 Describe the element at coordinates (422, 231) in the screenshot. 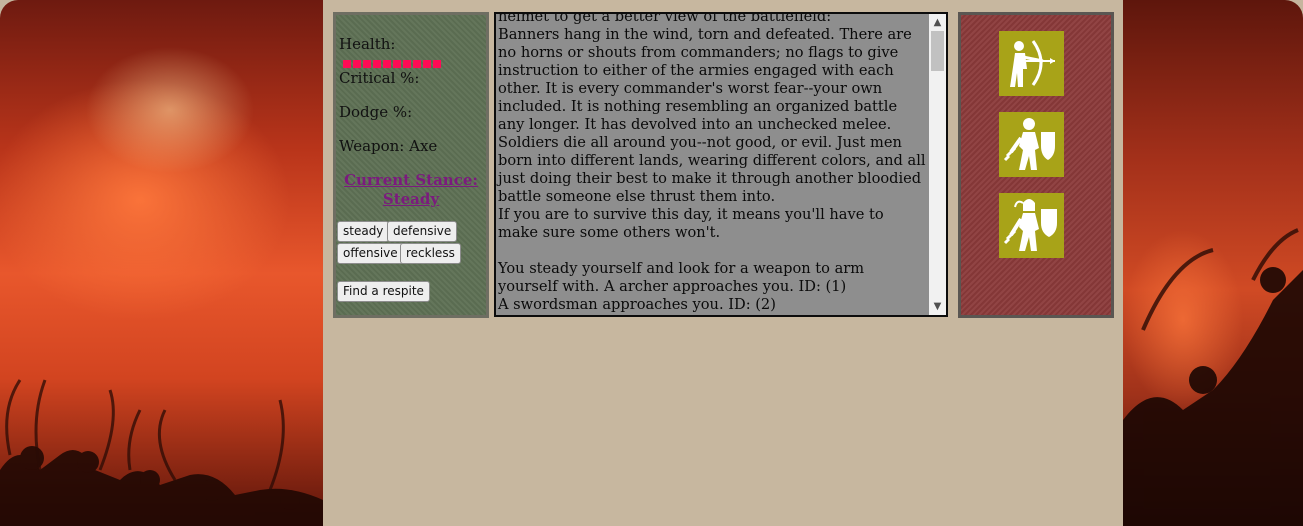

I see `stance-defensive-button: defensive` at that location.